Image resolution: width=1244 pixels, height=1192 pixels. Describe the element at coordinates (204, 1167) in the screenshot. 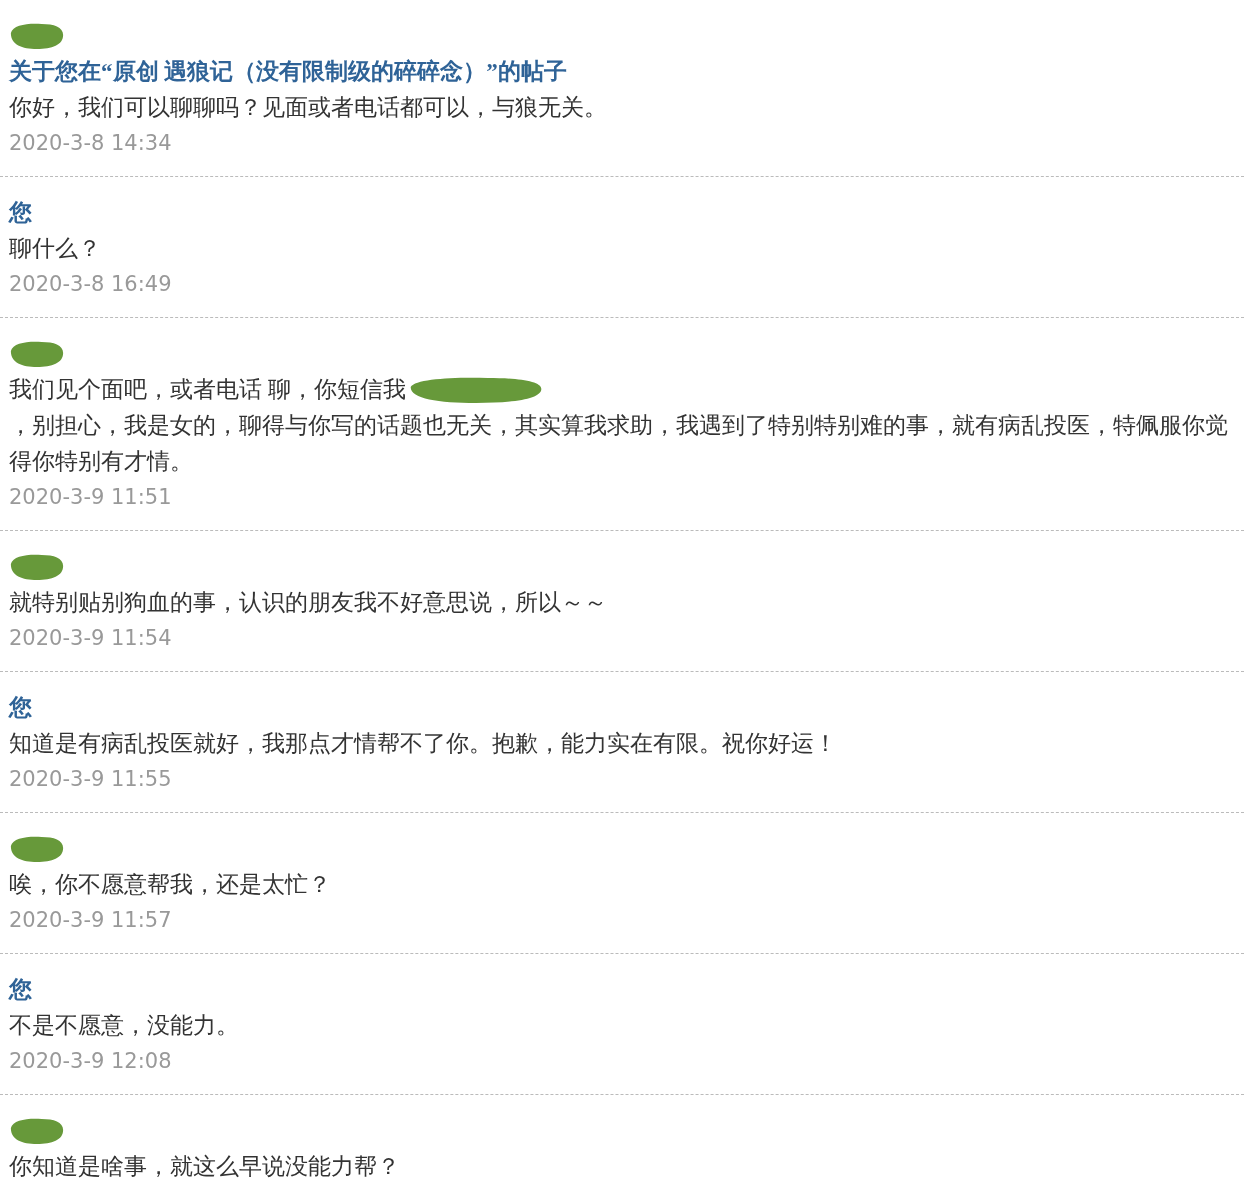

I see `message-text: 你知道是啥事，就这么早说没能力帮？` at that location.